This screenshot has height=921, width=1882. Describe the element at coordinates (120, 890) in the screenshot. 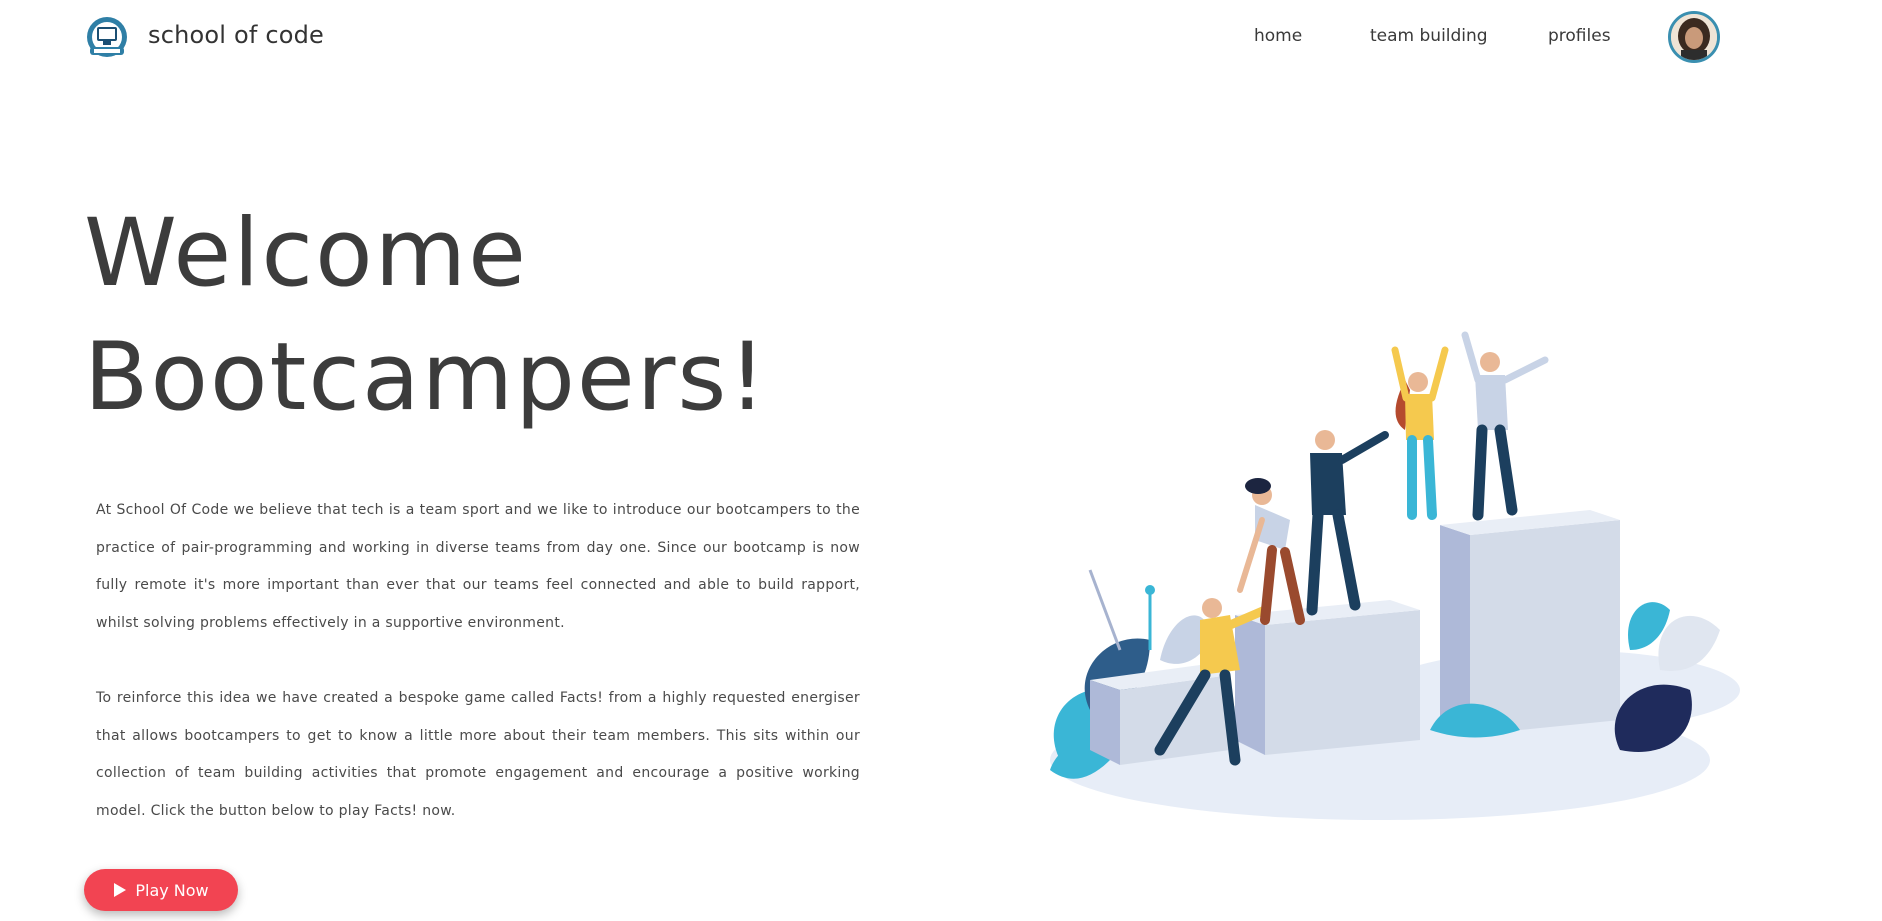

I see `play-icon` at that location.